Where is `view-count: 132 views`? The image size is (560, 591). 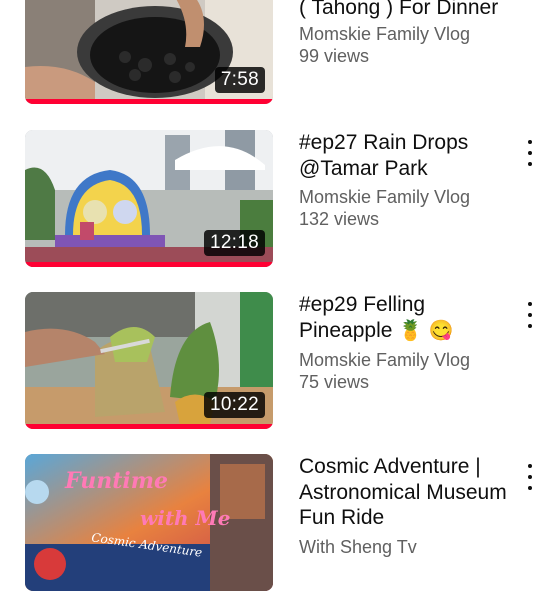 view-count: 132 views is located at coordinates (339, 219).